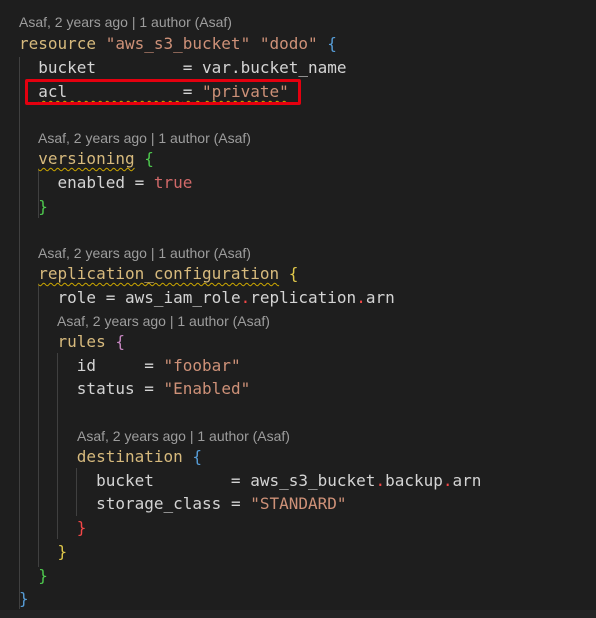  What do you see at coordinates (182, 297) in the screenshot?
I see `value-role-a: aws_iam_role` at bounding box center [182, 297].